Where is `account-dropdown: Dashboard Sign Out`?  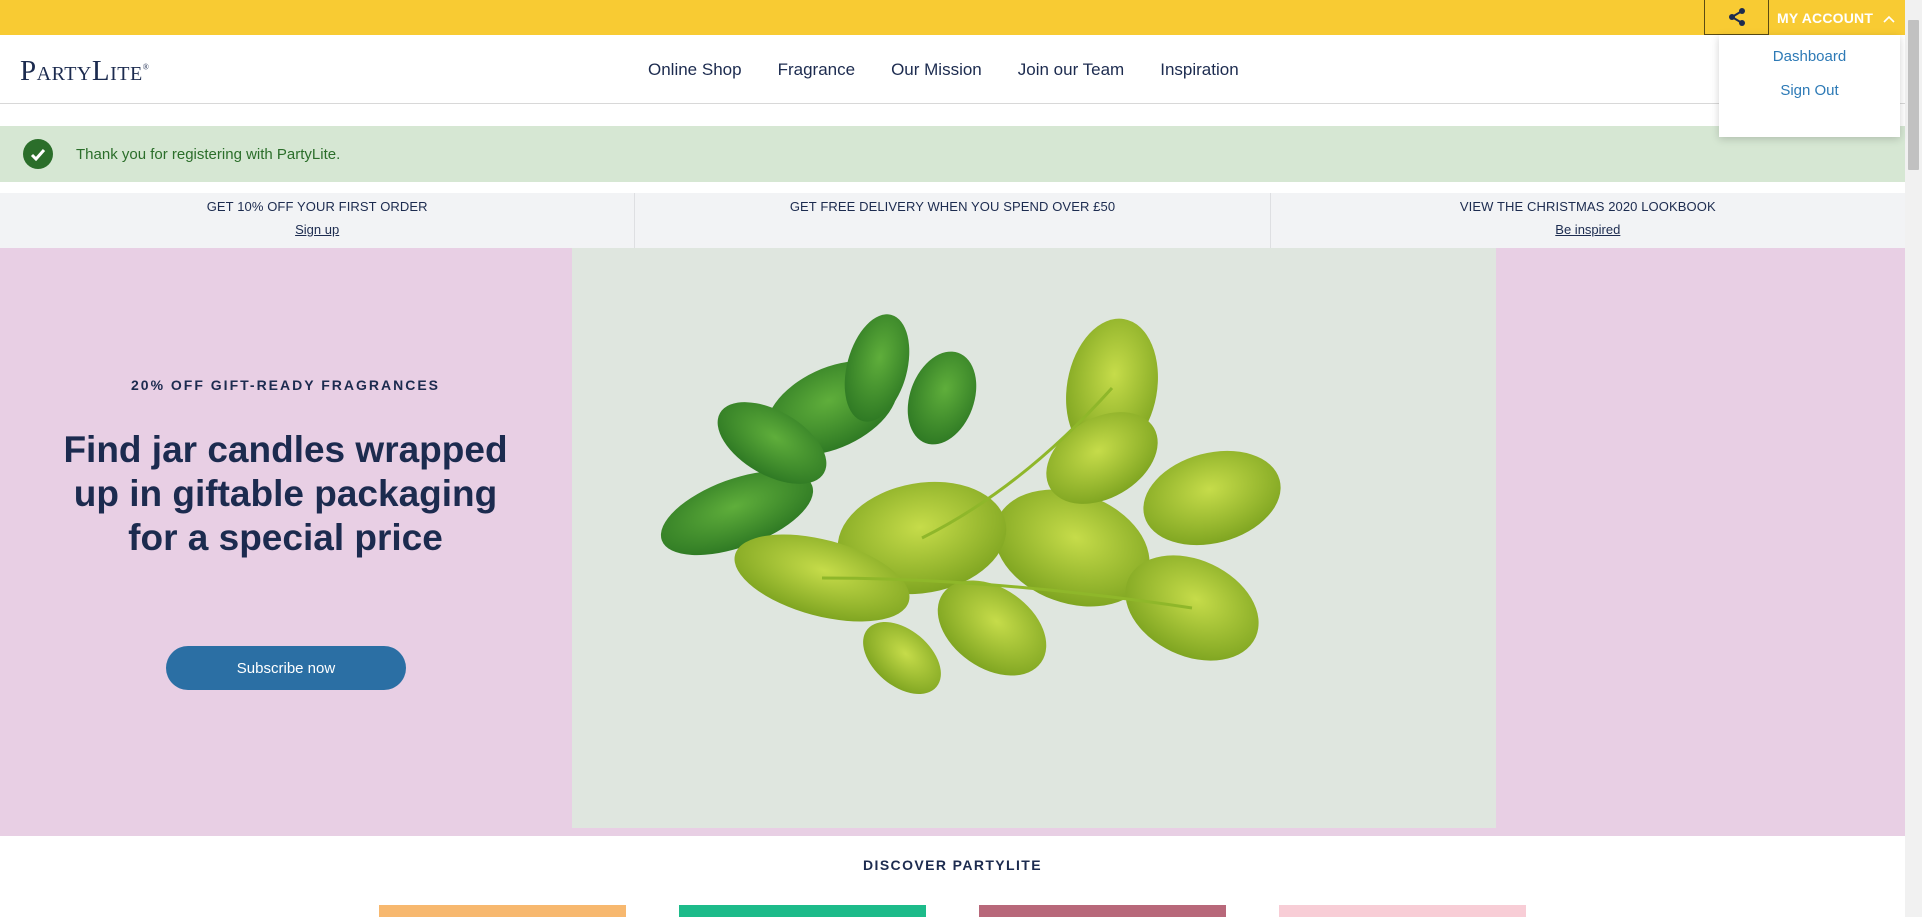
account-dropdown: Dashboard Sign Out is located at coordinates (1809, 86).